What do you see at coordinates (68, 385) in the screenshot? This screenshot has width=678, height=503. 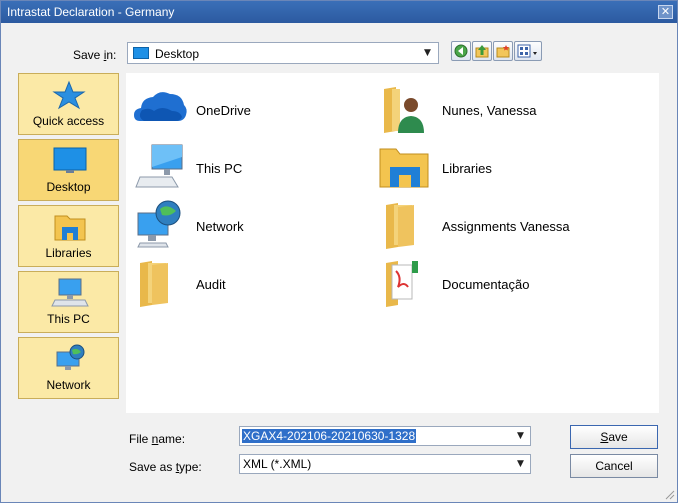 I see `place-label: Network` at bounding box center [68, 385].